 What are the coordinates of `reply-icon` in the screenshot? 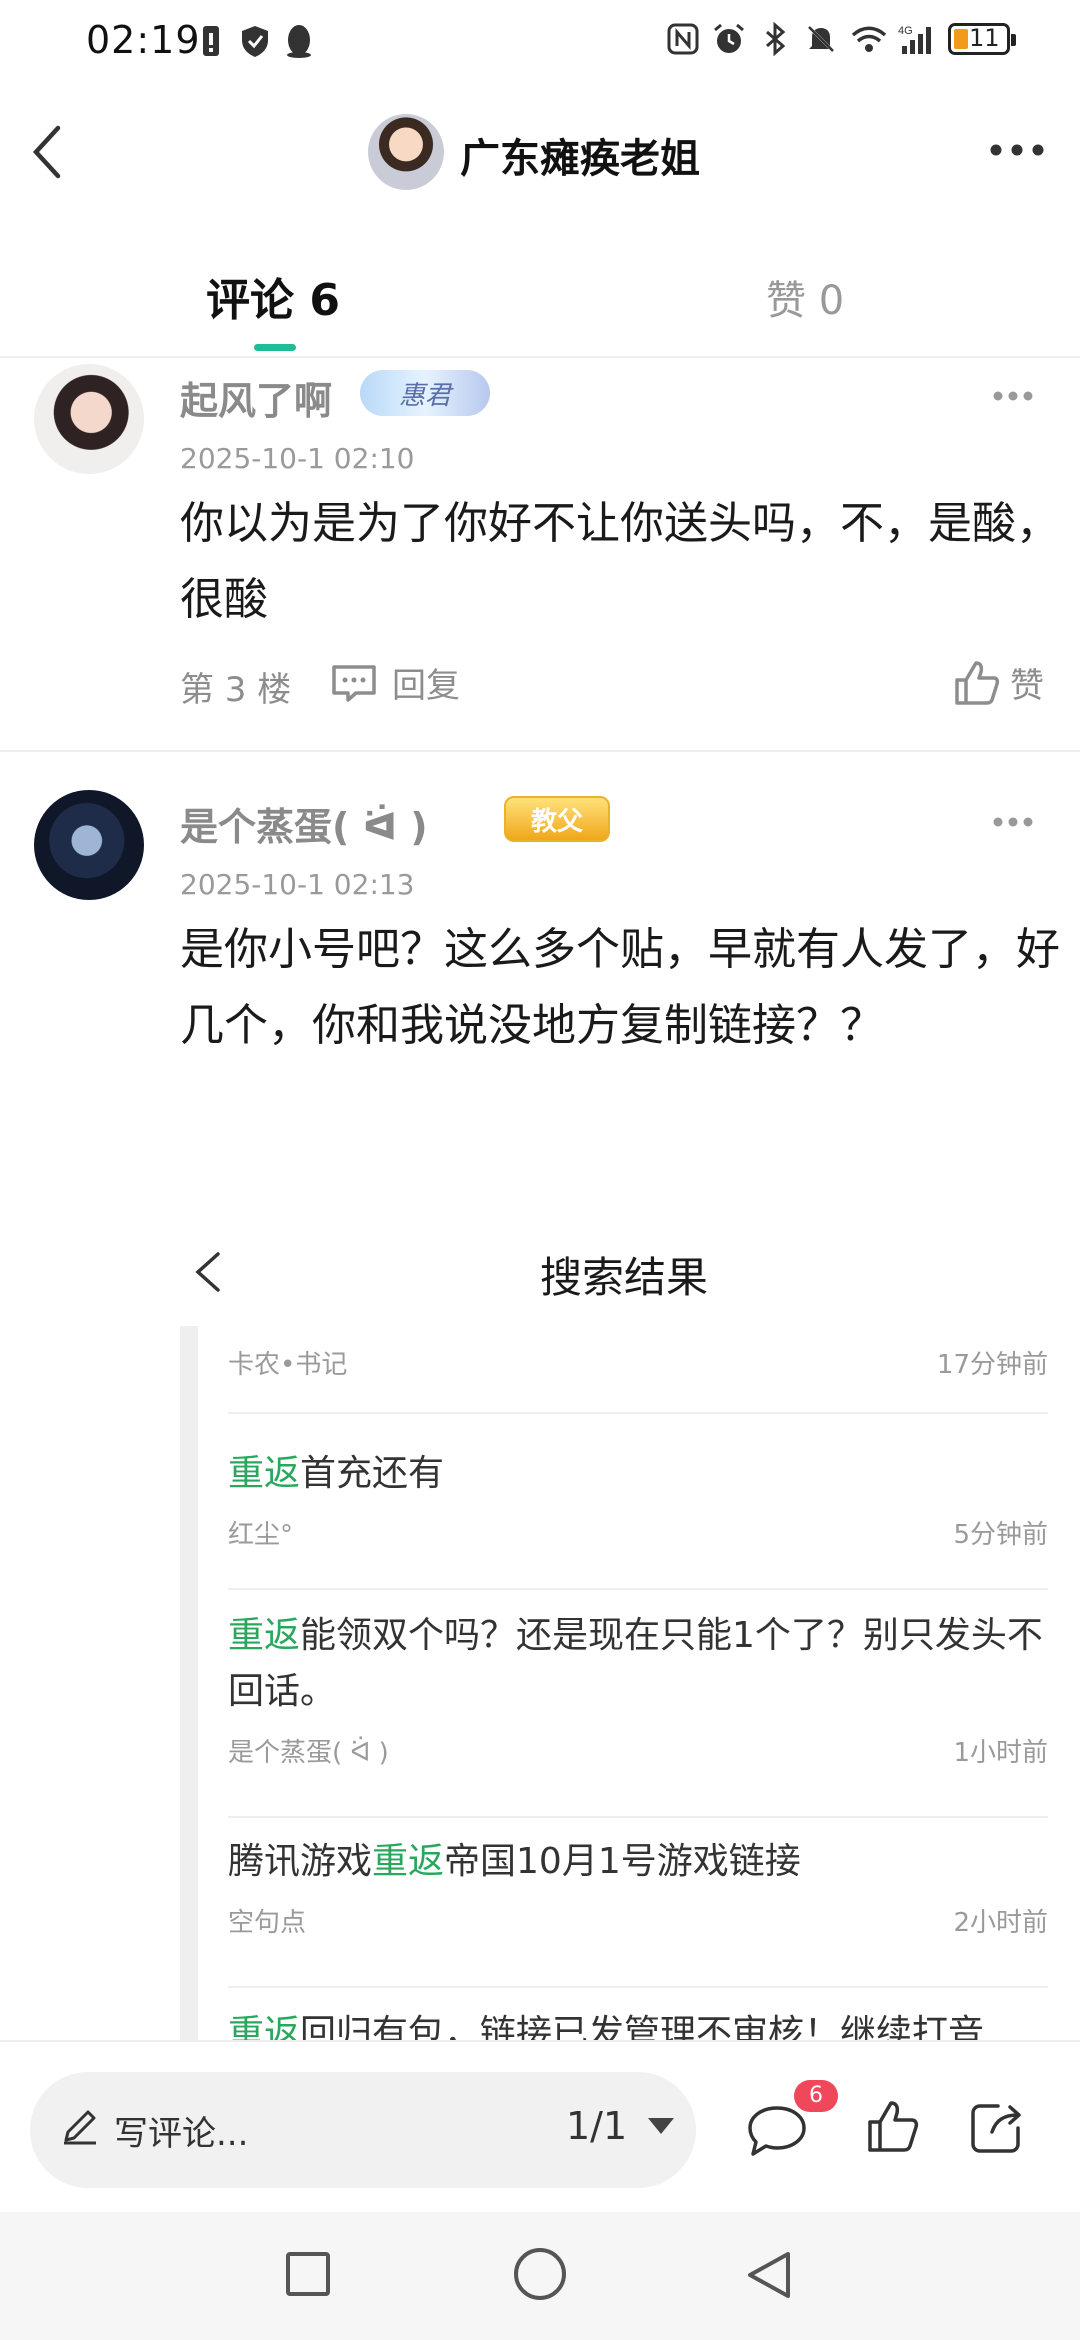 It's located at (354, 683).